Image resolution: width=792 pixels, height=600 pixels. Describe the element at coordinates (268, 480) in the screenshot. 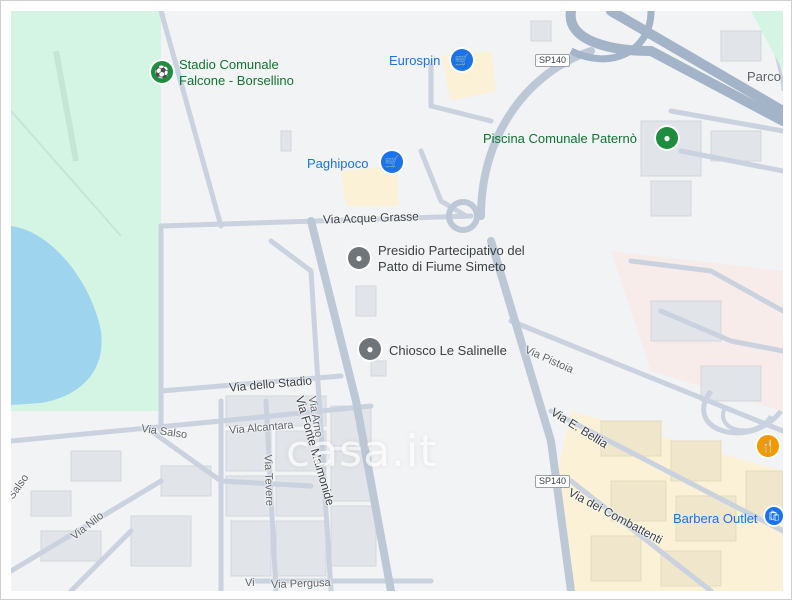

I see `street-label-tevere: Via Tevere` at that location.